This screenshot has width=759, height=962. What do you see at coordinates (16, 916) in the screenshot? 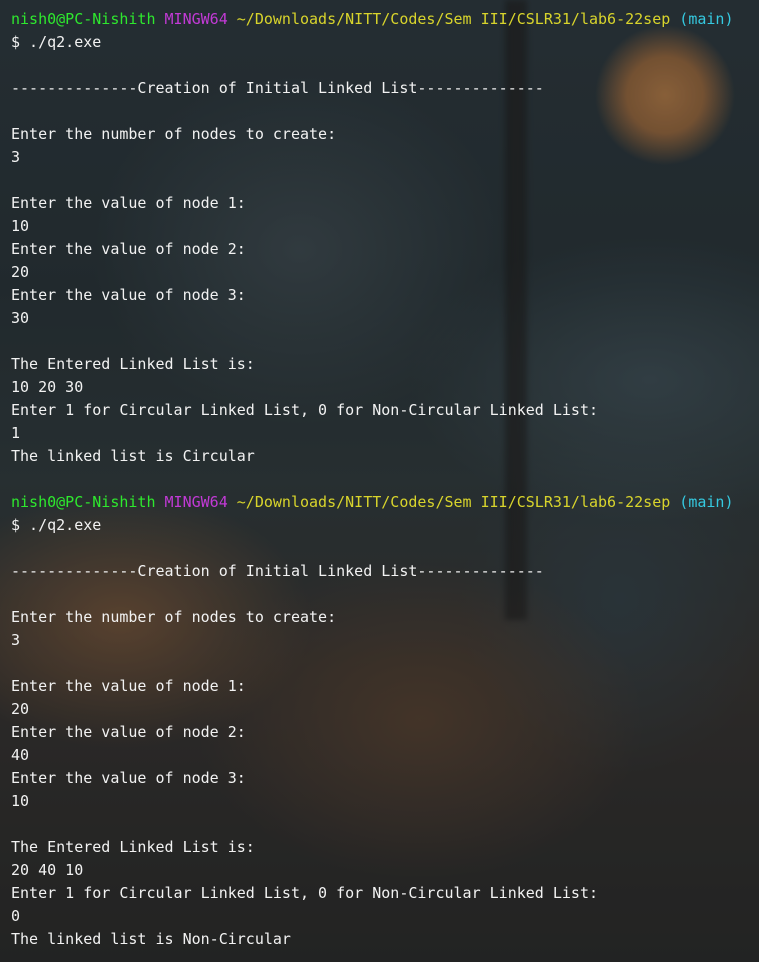
I see `circular-input: 0` at bounding box center [16, 916].